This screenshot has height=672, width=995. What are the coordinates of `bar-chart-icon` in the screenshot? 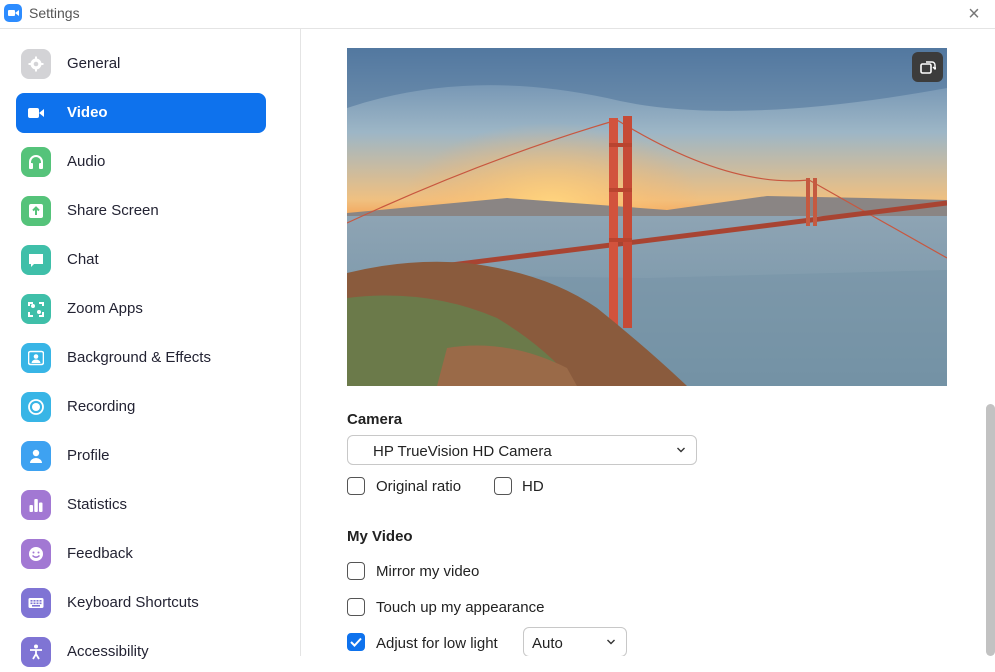 It's located at (36, 505).